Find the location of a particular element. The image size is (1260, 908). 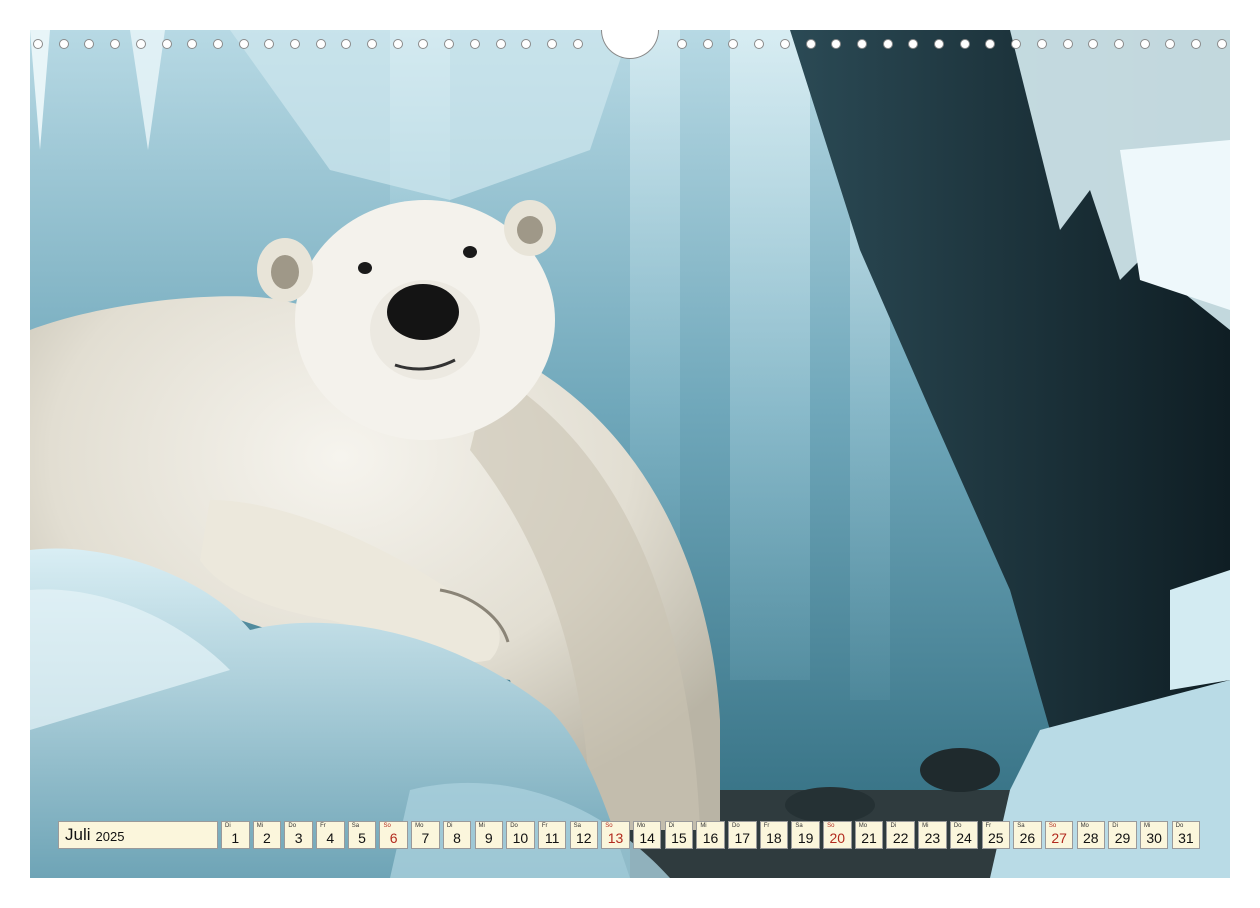

day-number: 10 is located at coordinates (520, 838).